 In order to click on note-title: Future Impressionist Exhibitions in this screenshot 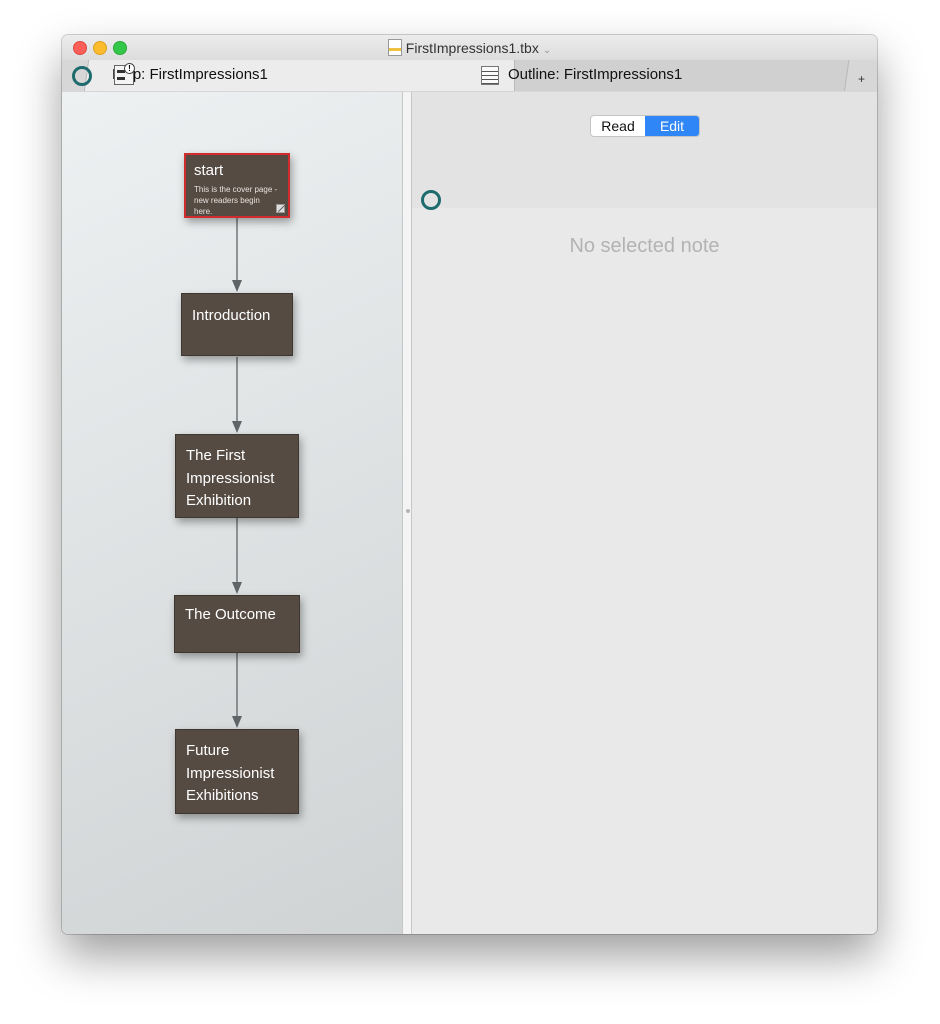, I will do `click(230, 773)`.